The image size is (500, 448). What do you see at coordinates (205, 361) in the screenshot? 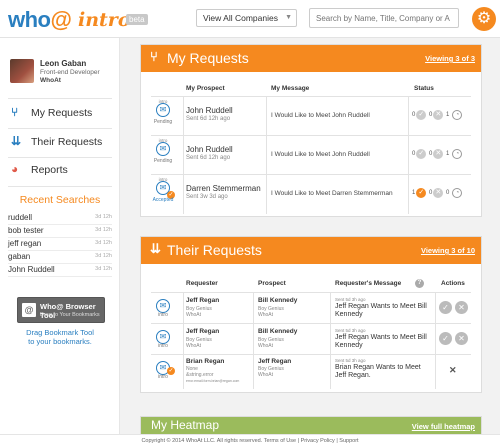
I see `requester-name: Brian Regan` at bounding box center [205, 361].